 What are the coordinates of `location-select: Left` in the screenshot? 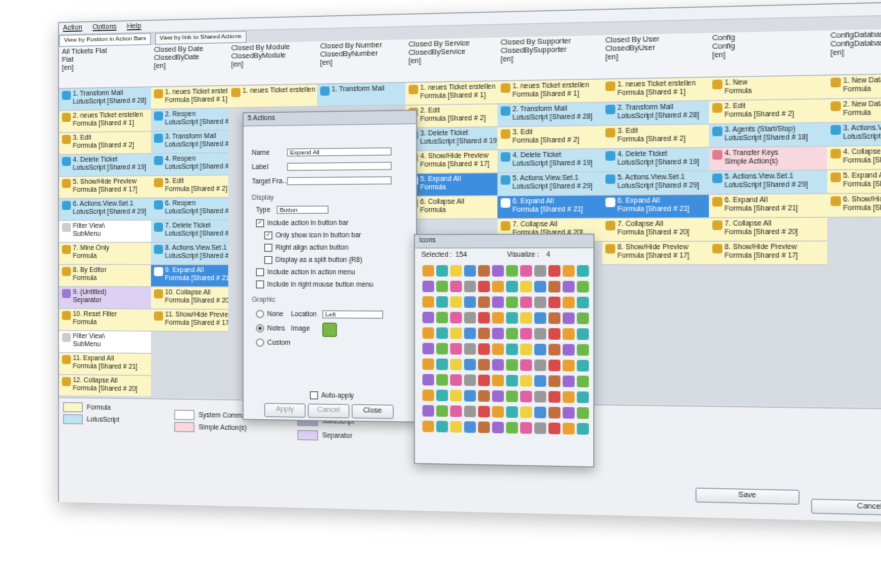 It's located at (353, 314).